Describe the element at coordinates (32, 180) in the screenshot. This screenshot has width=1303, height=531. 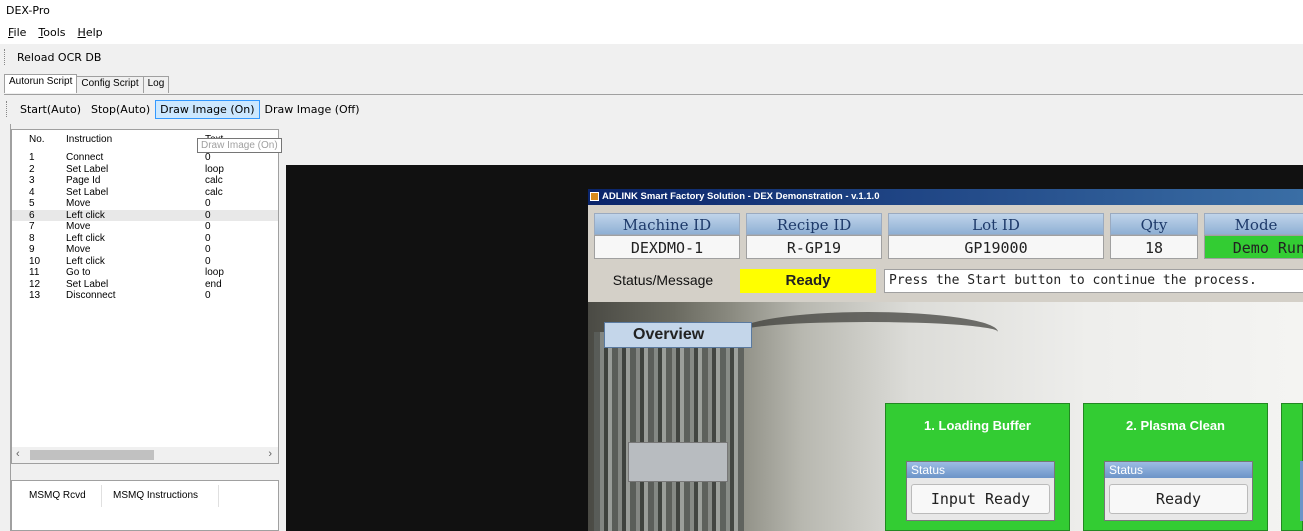
I see `row-no: 3` at that location.